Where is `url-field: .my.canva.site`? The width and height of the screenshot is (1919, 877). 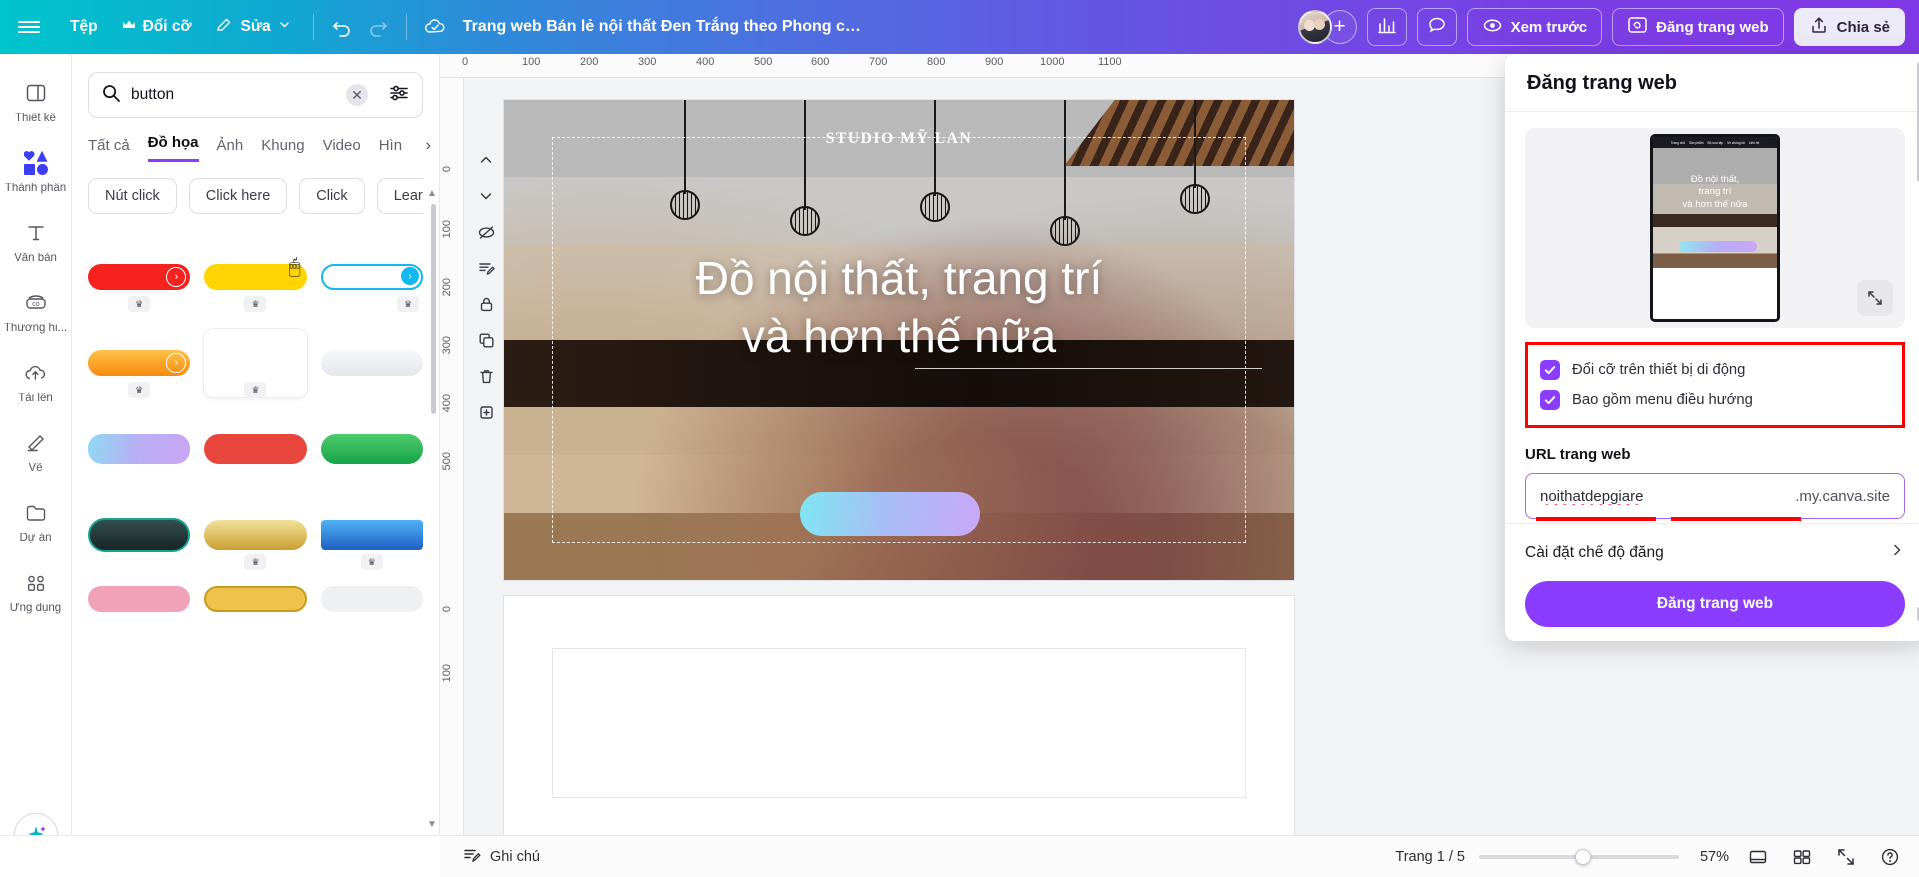
url-field: .my.canva.site is located at coordinates (1715, 497).